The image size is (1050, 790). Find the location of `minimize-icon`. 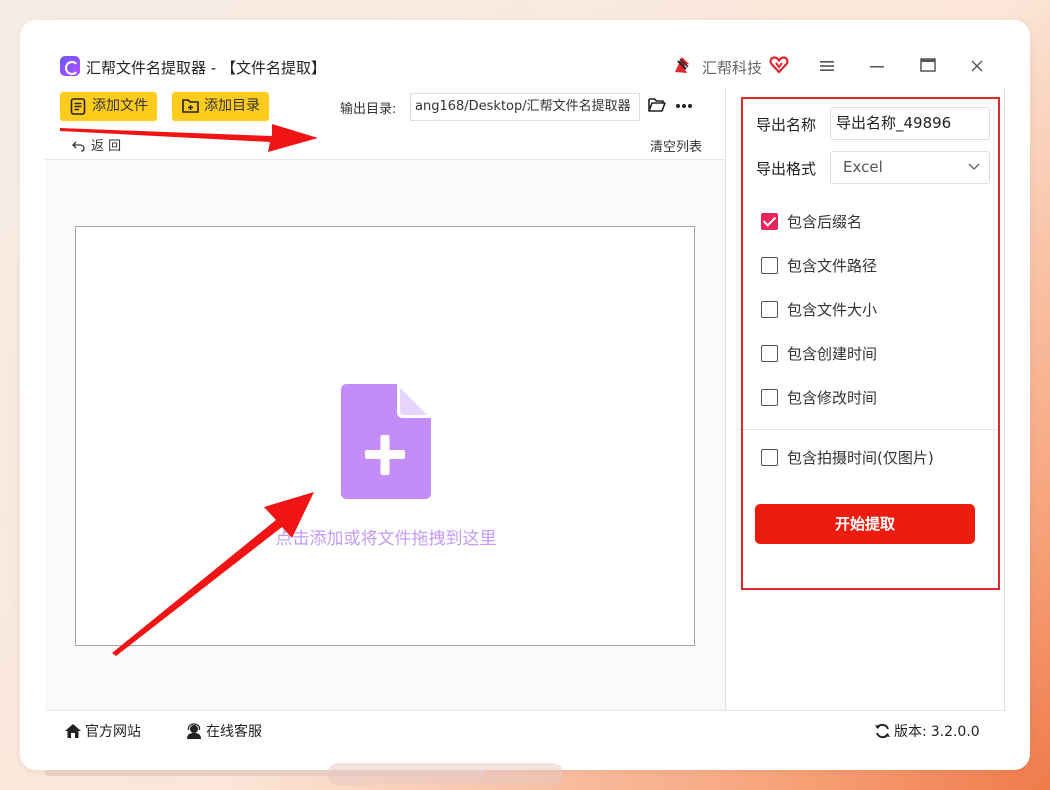

minimize-icon is located at coordinates (877, 67).